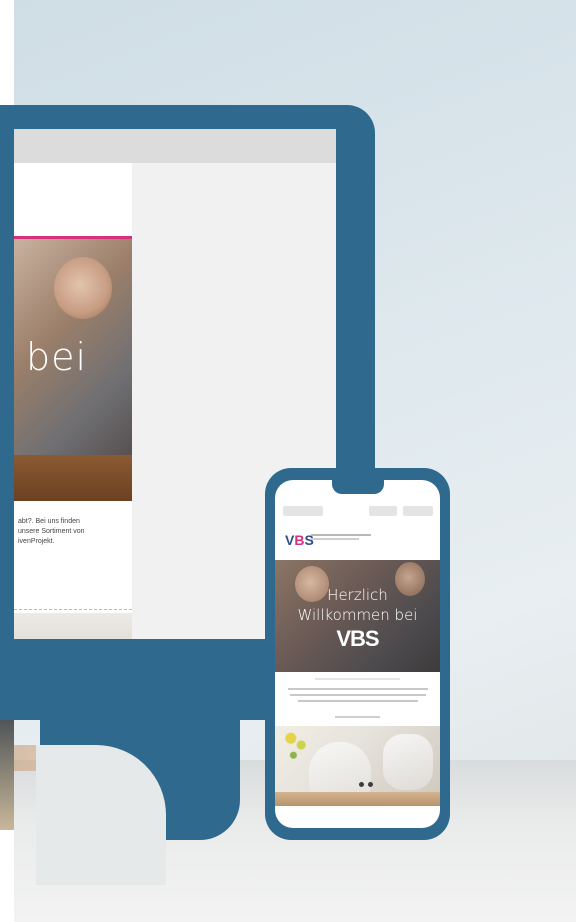  What do you see at coordinates (73, 609) in the screenshot?
I see `email-divider` at bounding box center [73, 609].